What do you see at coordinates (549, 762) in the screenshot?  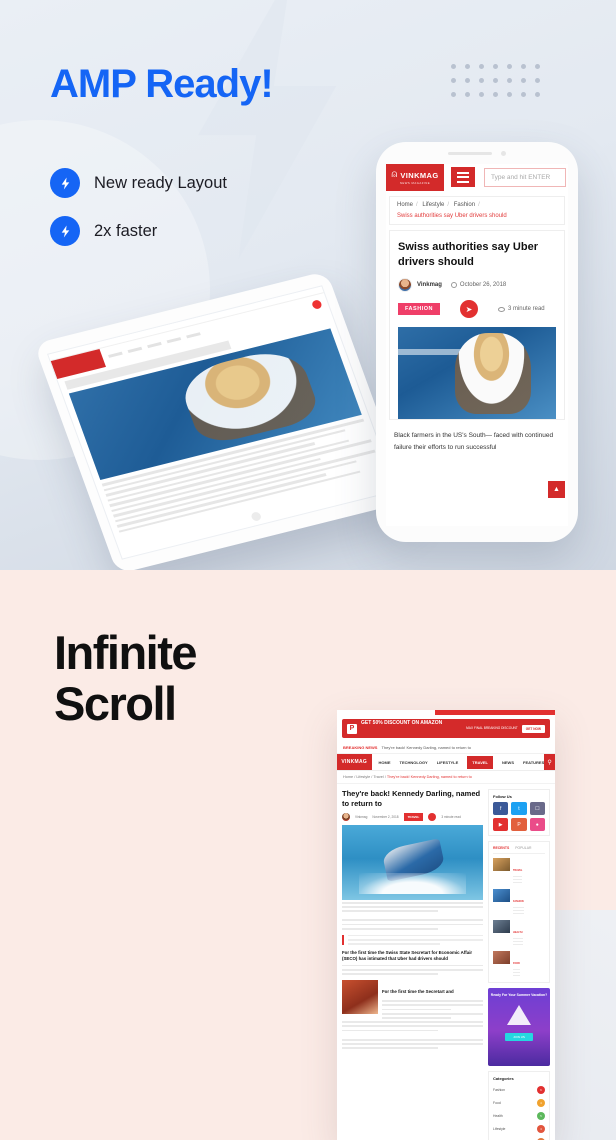 I see `search-icon: ⚲` at bounding box center [549, 762].